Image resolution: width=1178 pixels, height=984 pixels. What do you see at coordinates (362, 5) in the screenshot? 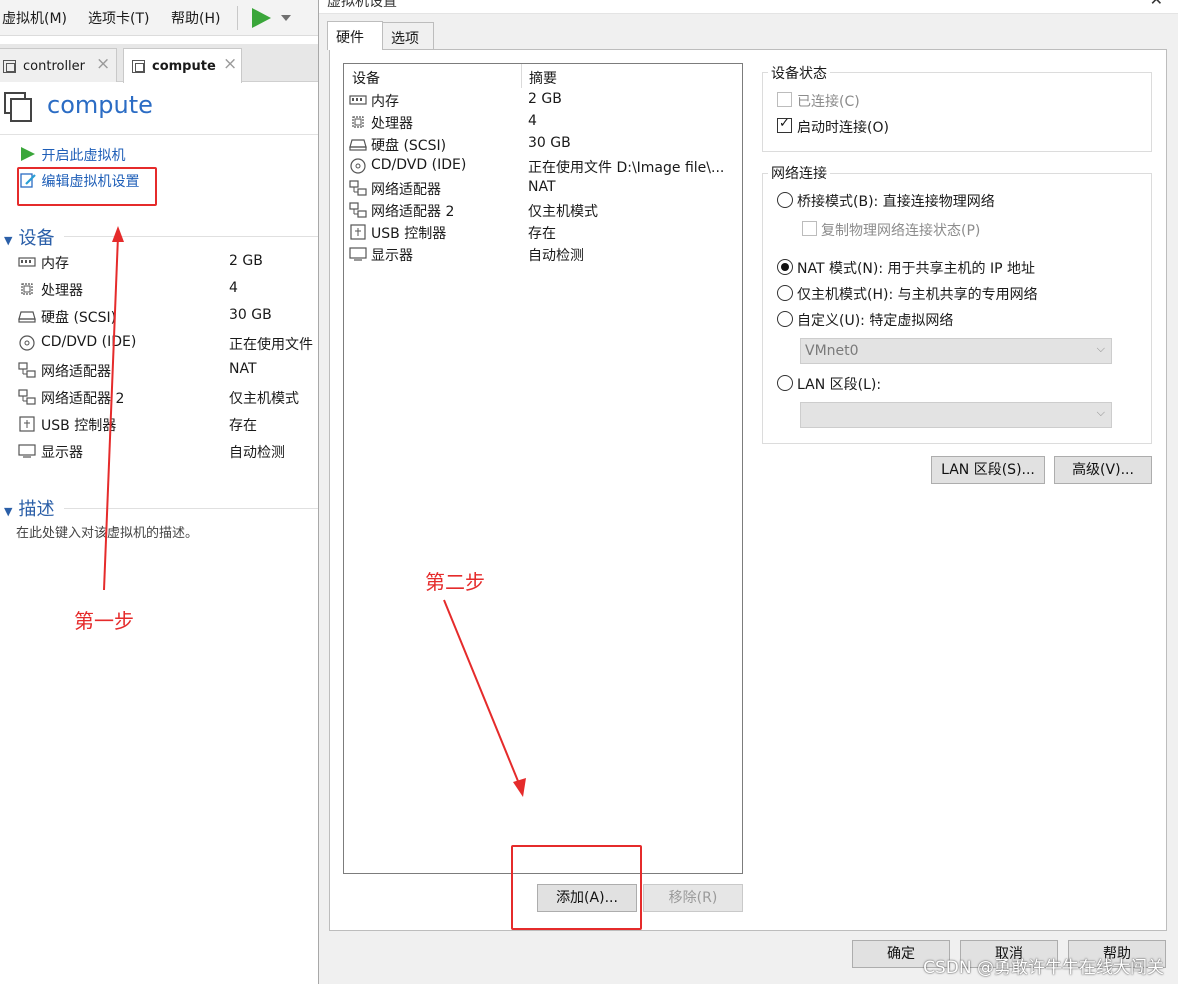
I see `dialog-title: 虚拟机设置` at bounding box center [362, 5].